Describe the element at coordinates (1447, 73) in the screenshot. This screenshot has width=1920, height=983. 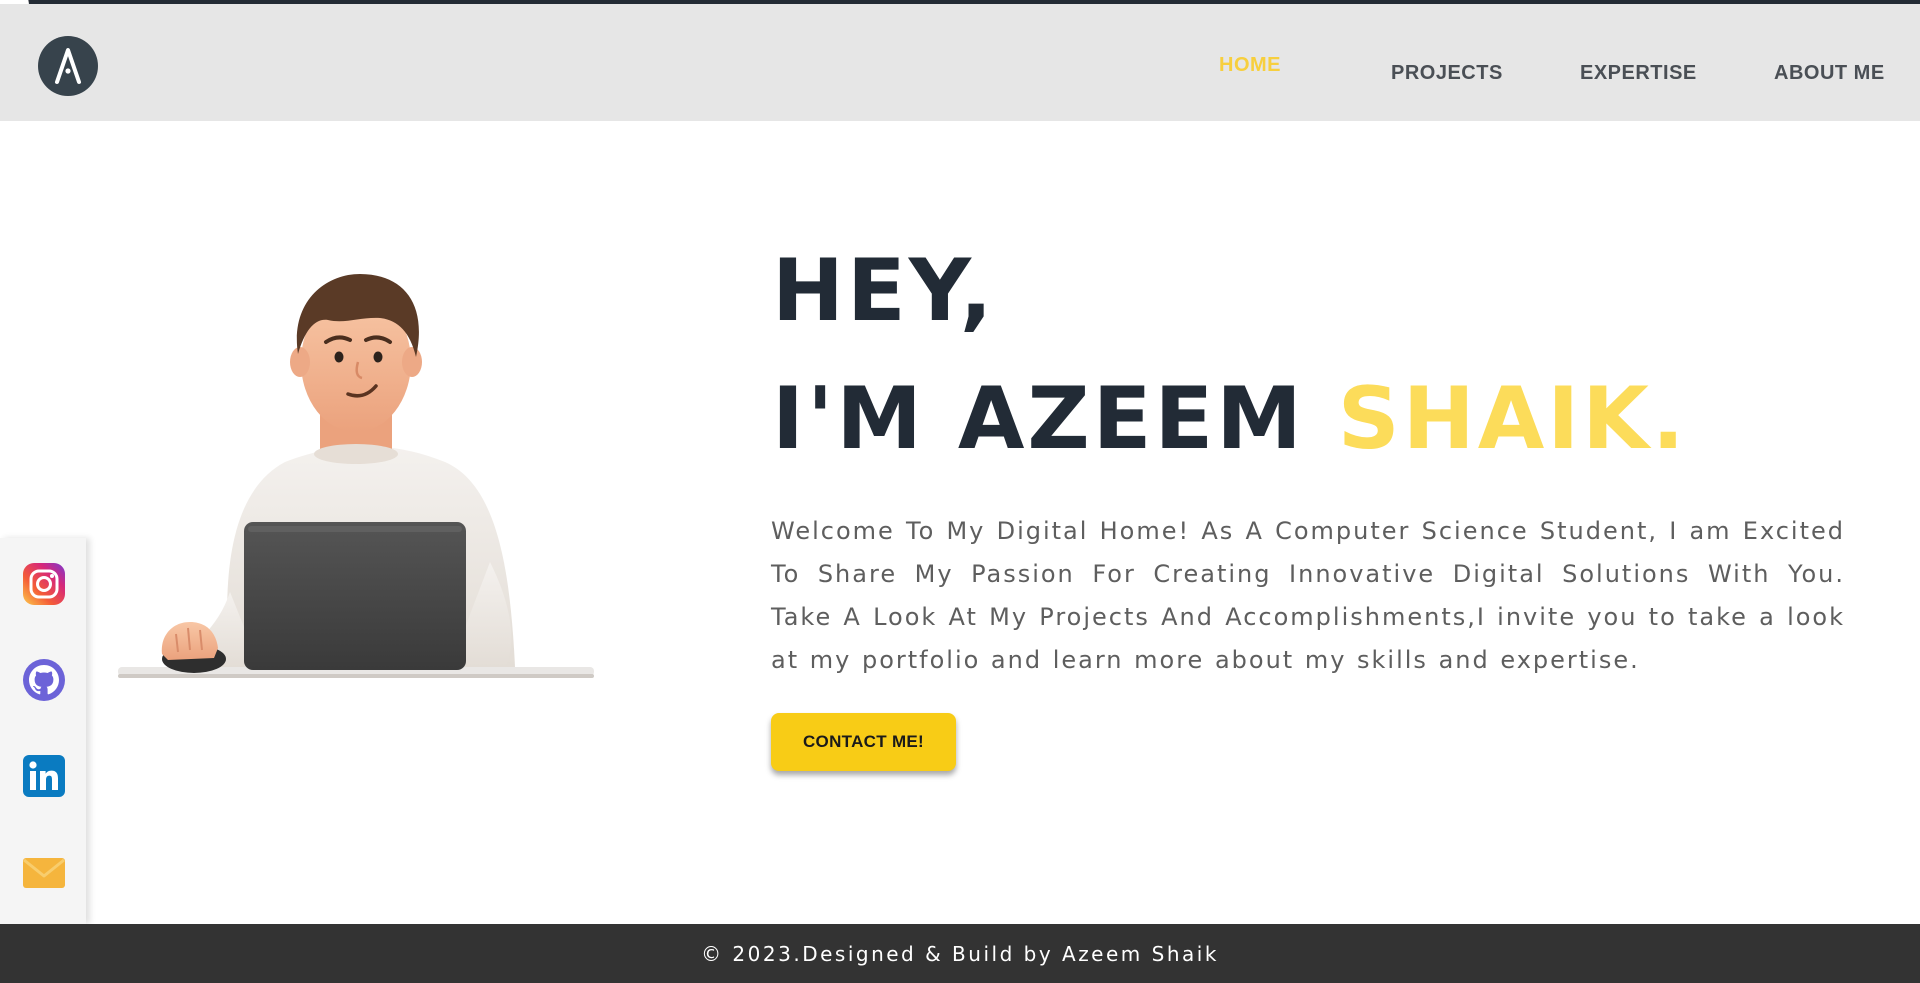
I see `nav-projects: PROJECTS` at that location.